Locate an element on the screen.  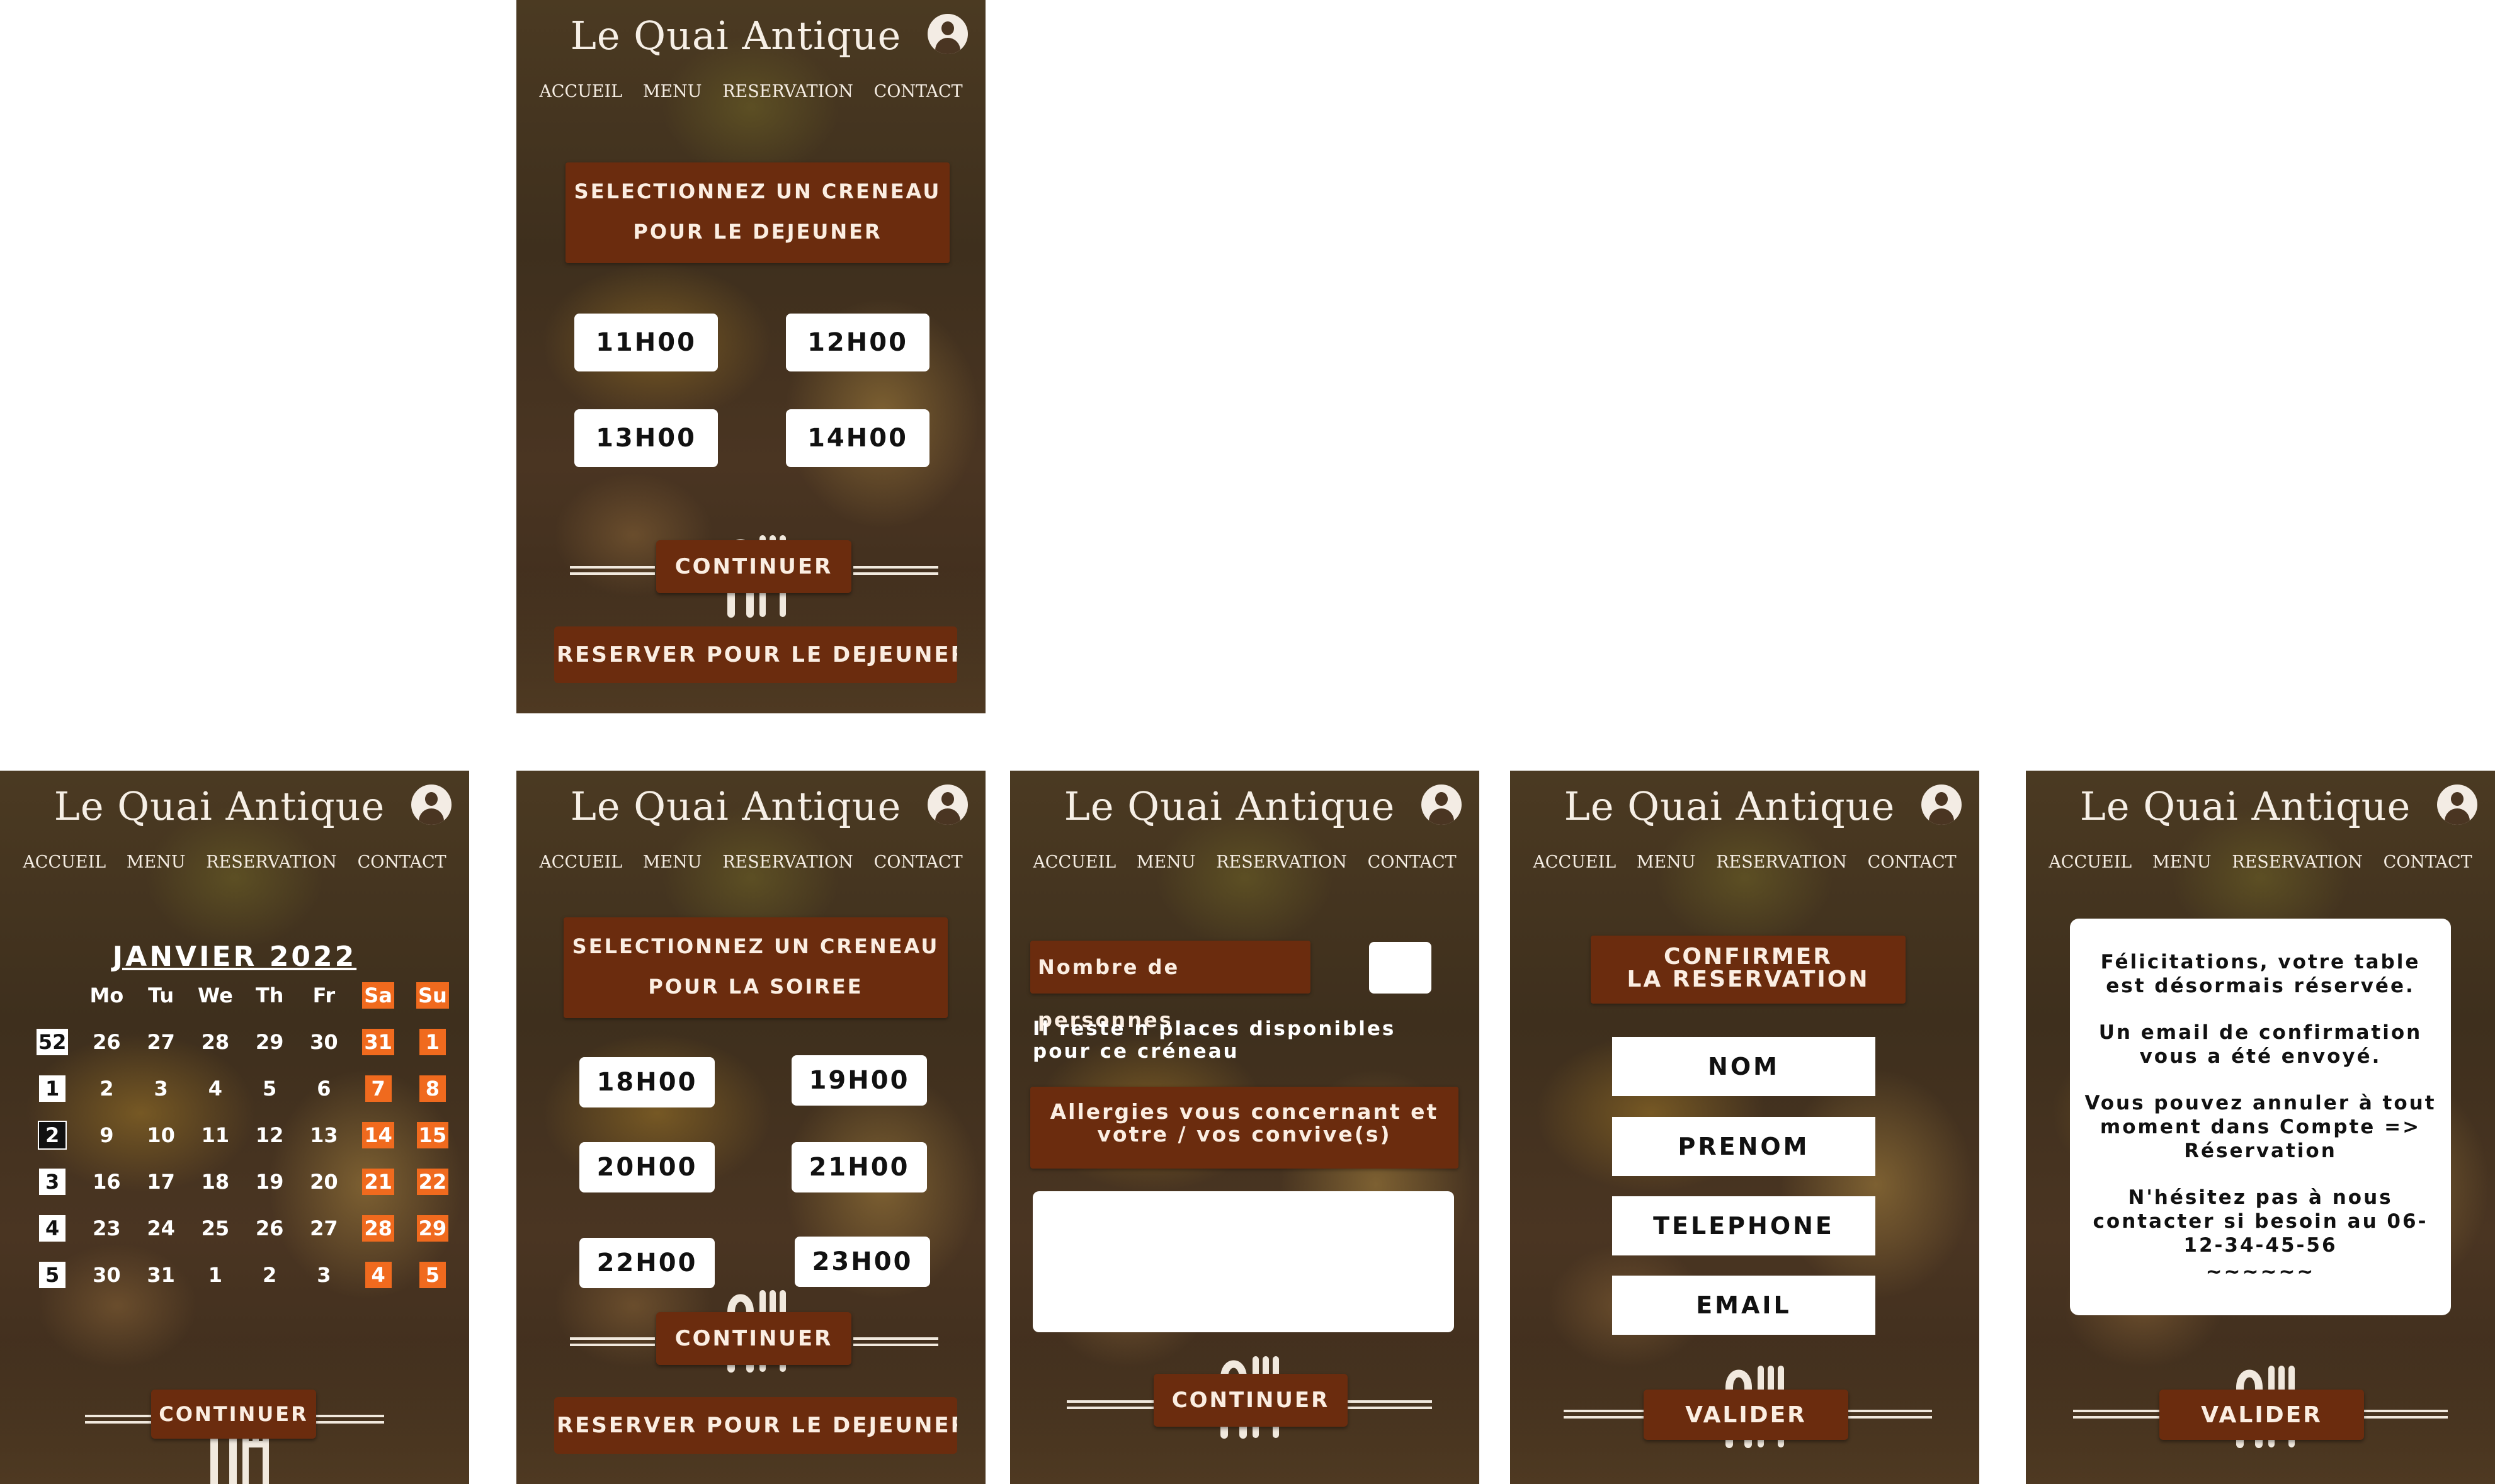
calendar-day: 11 is located at coordinates (215, 1135).